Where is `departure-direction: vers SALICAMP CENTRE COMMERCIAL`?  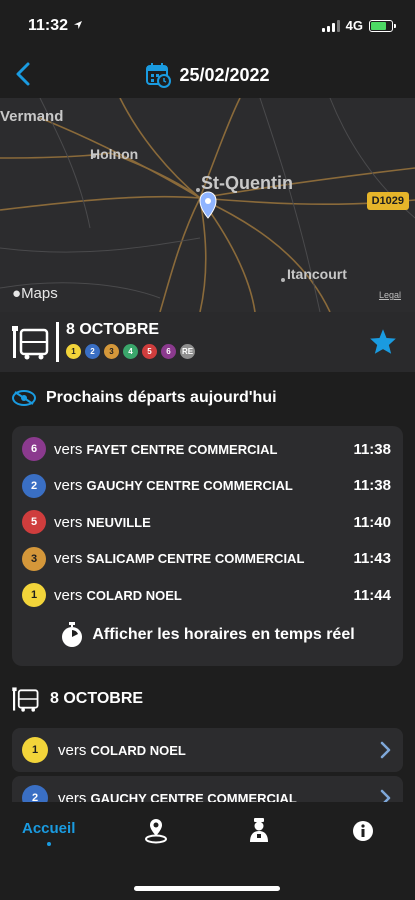 departure-direction: vers SALICAMP CENTRE COMMERCIAL is located at coordinates (203, 558).